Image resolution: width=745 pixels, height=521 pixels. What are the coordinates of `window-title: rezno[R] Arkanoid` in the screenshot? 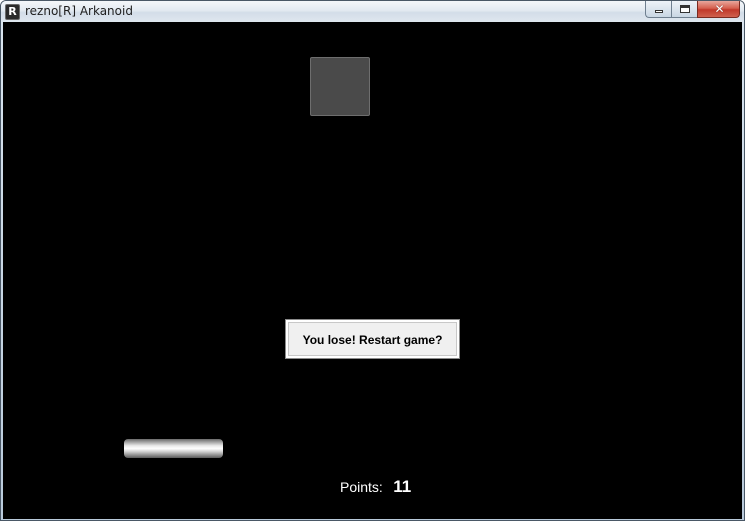 It's located at (79, 11).